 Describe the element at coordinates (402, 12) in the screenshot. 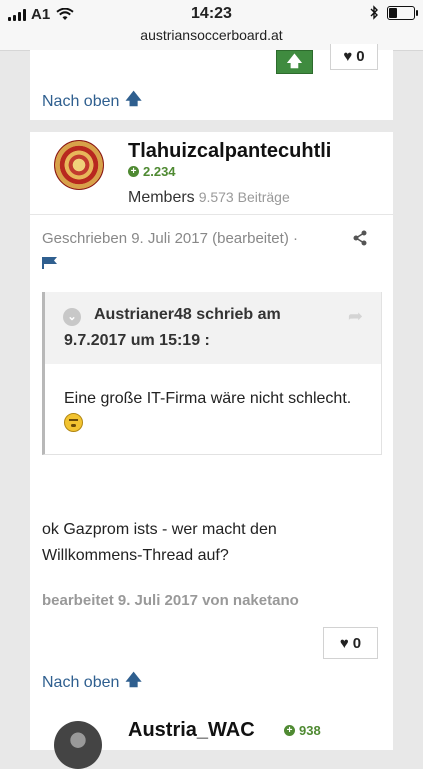

I see `battery-icon` at that location.